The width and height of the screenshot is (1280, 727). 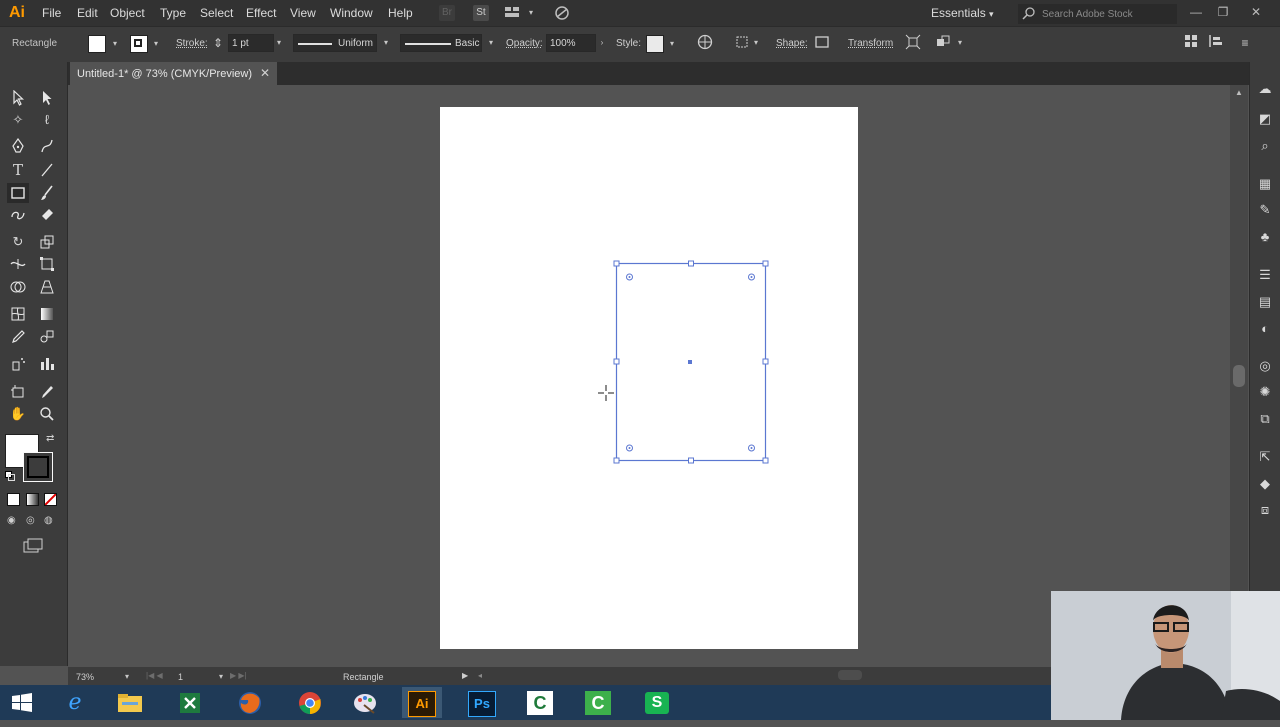 What do you see at coordinates (1265, 392) in the screenshot?
I see `graphic-styles-icon: ✺` at bounding box center [1265, 392].